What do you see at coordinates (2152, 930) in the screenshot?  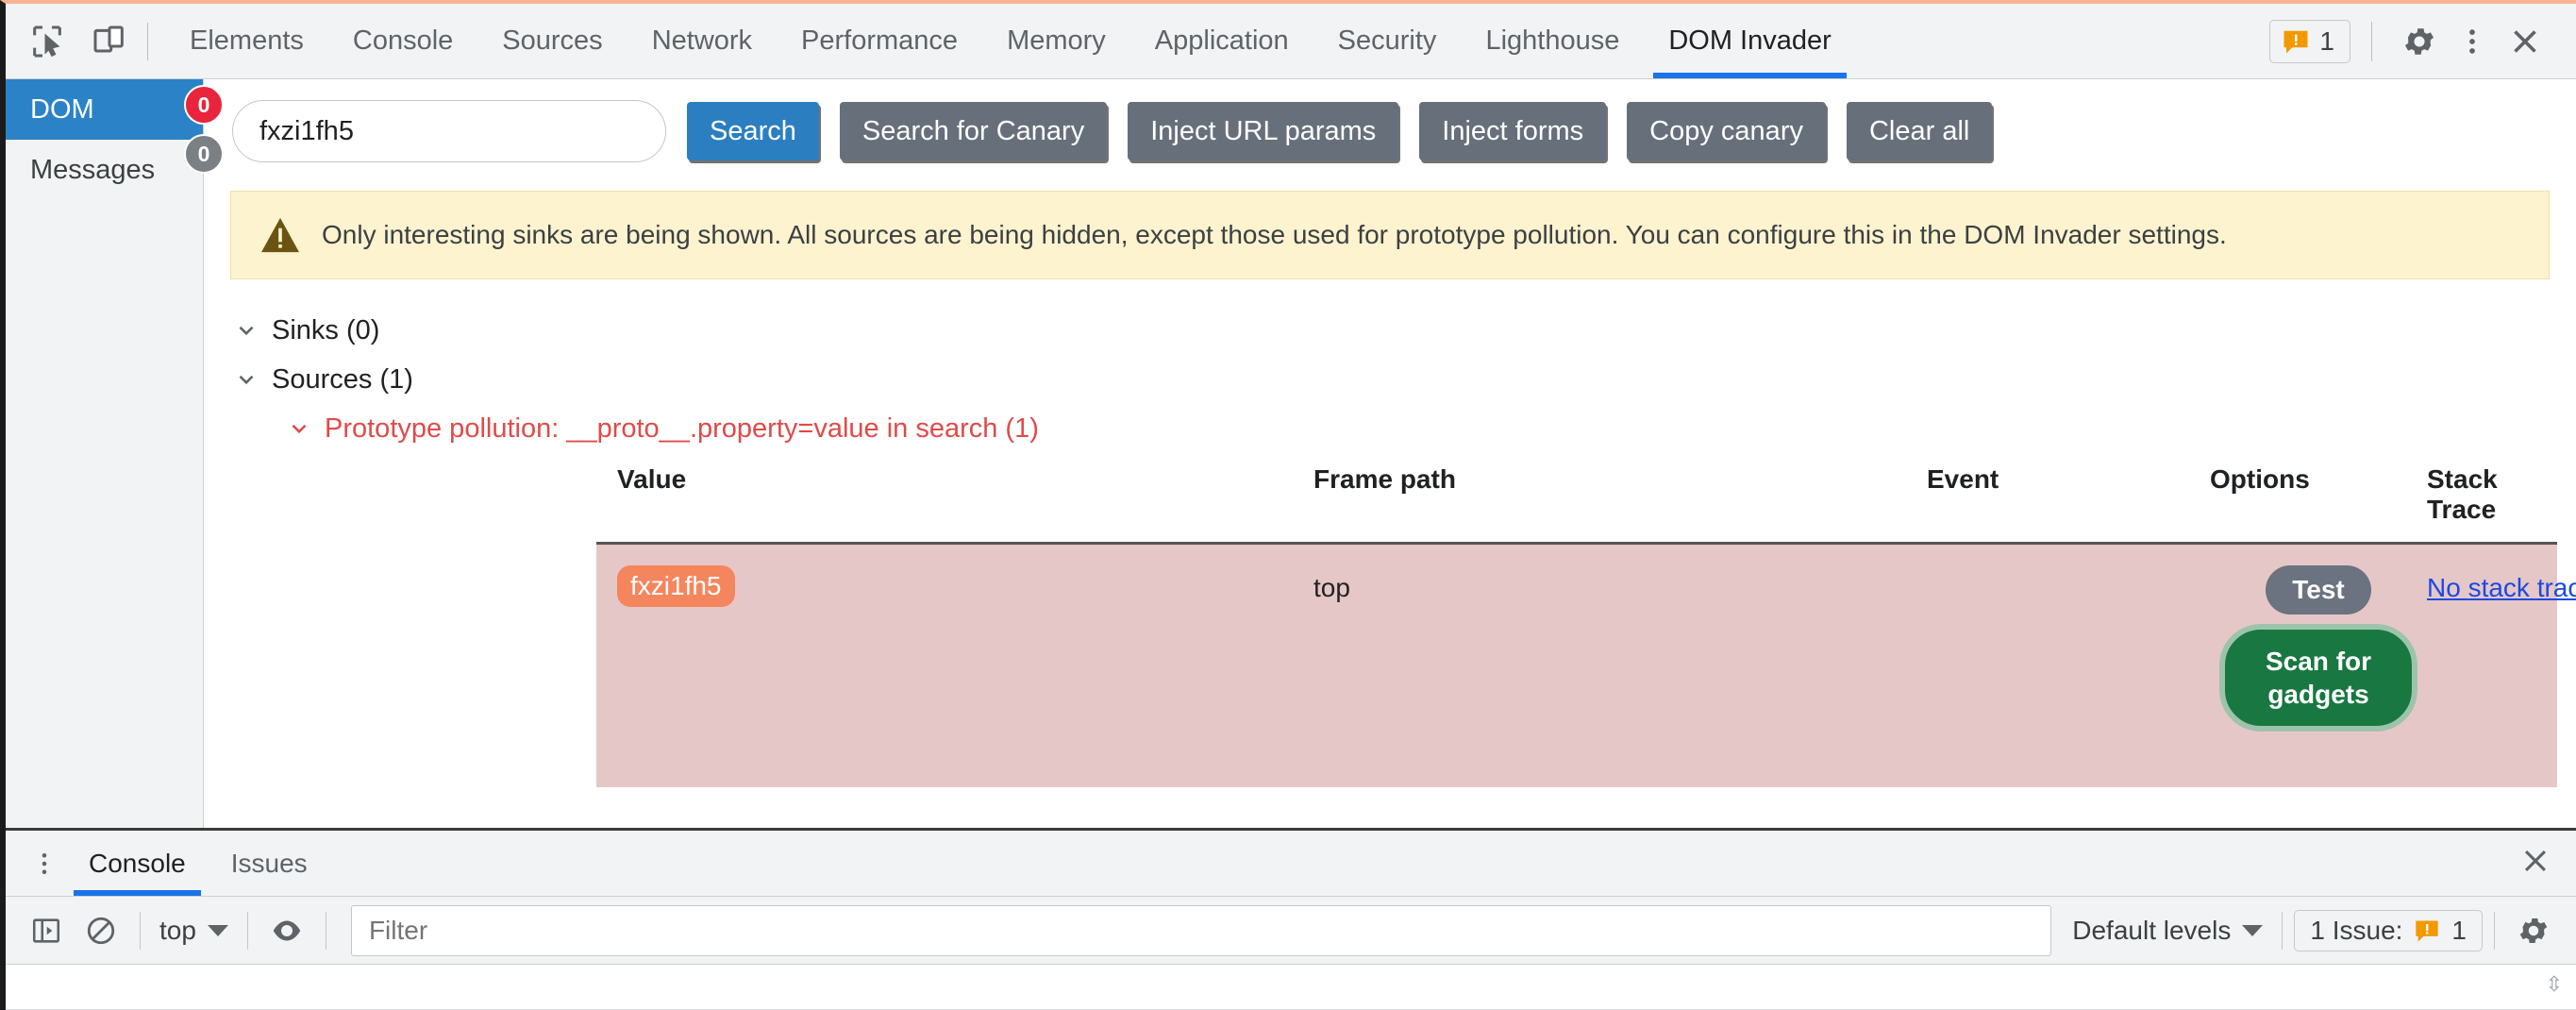 I see `console-levels-label: Default levels` at bounding box center [2152, 930].